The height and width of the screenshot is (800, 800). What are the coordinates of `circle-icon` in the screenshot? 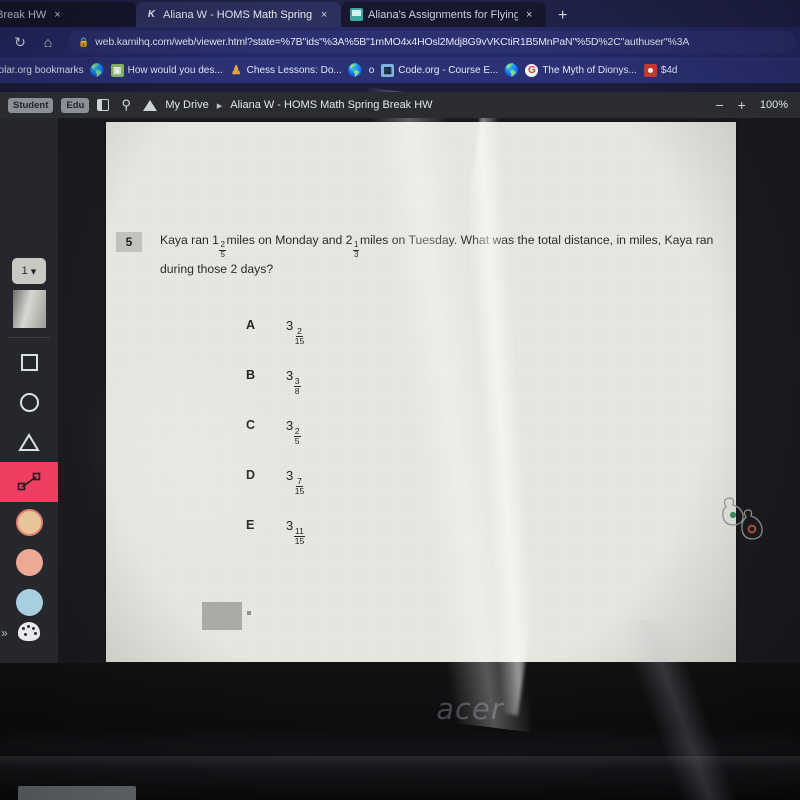 It's located at (29, 402).